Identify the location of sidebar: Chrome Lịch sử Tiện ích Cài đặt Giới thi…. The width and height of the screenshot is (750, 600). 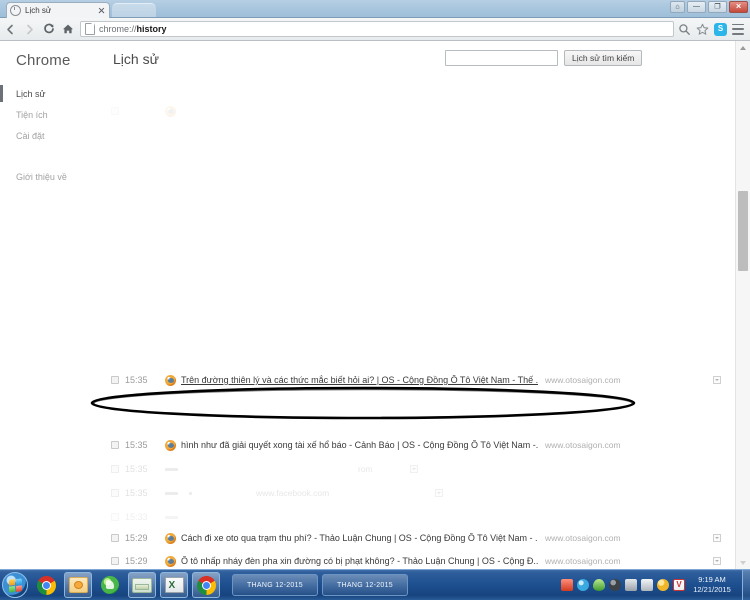
(50, 305).